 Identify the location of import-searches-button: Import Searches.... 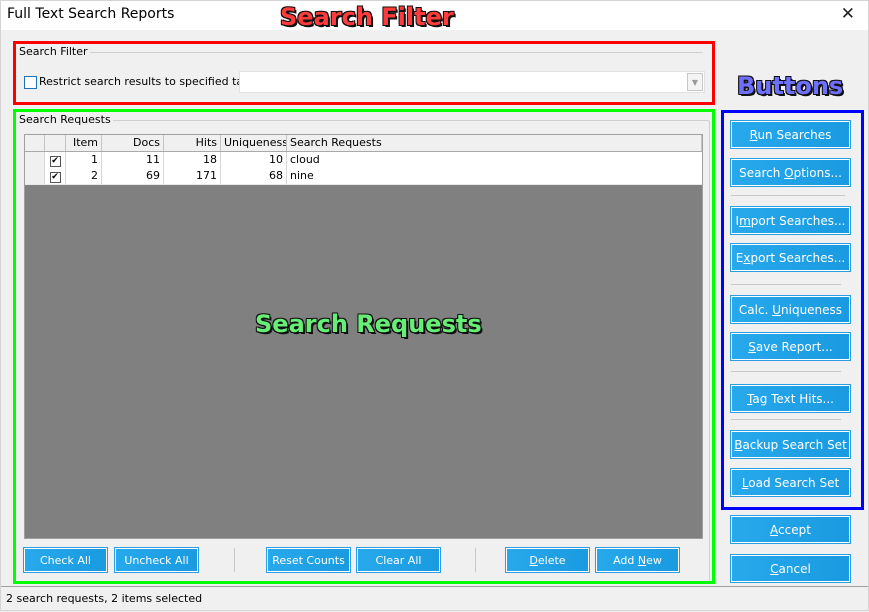
(790, 220).